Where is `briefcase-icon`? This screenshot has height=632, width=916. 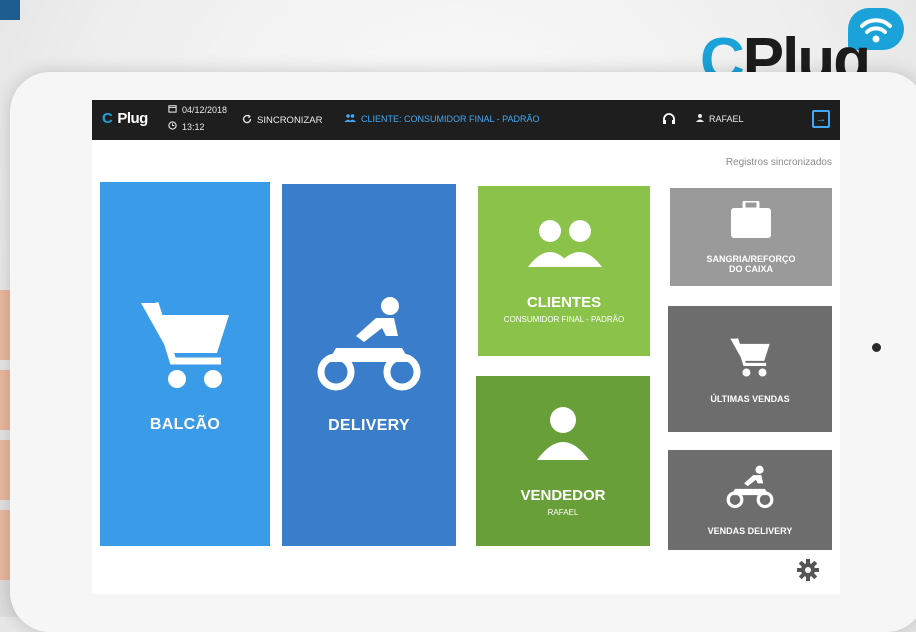
briefcase-icon is located at coordinates (751, 221).